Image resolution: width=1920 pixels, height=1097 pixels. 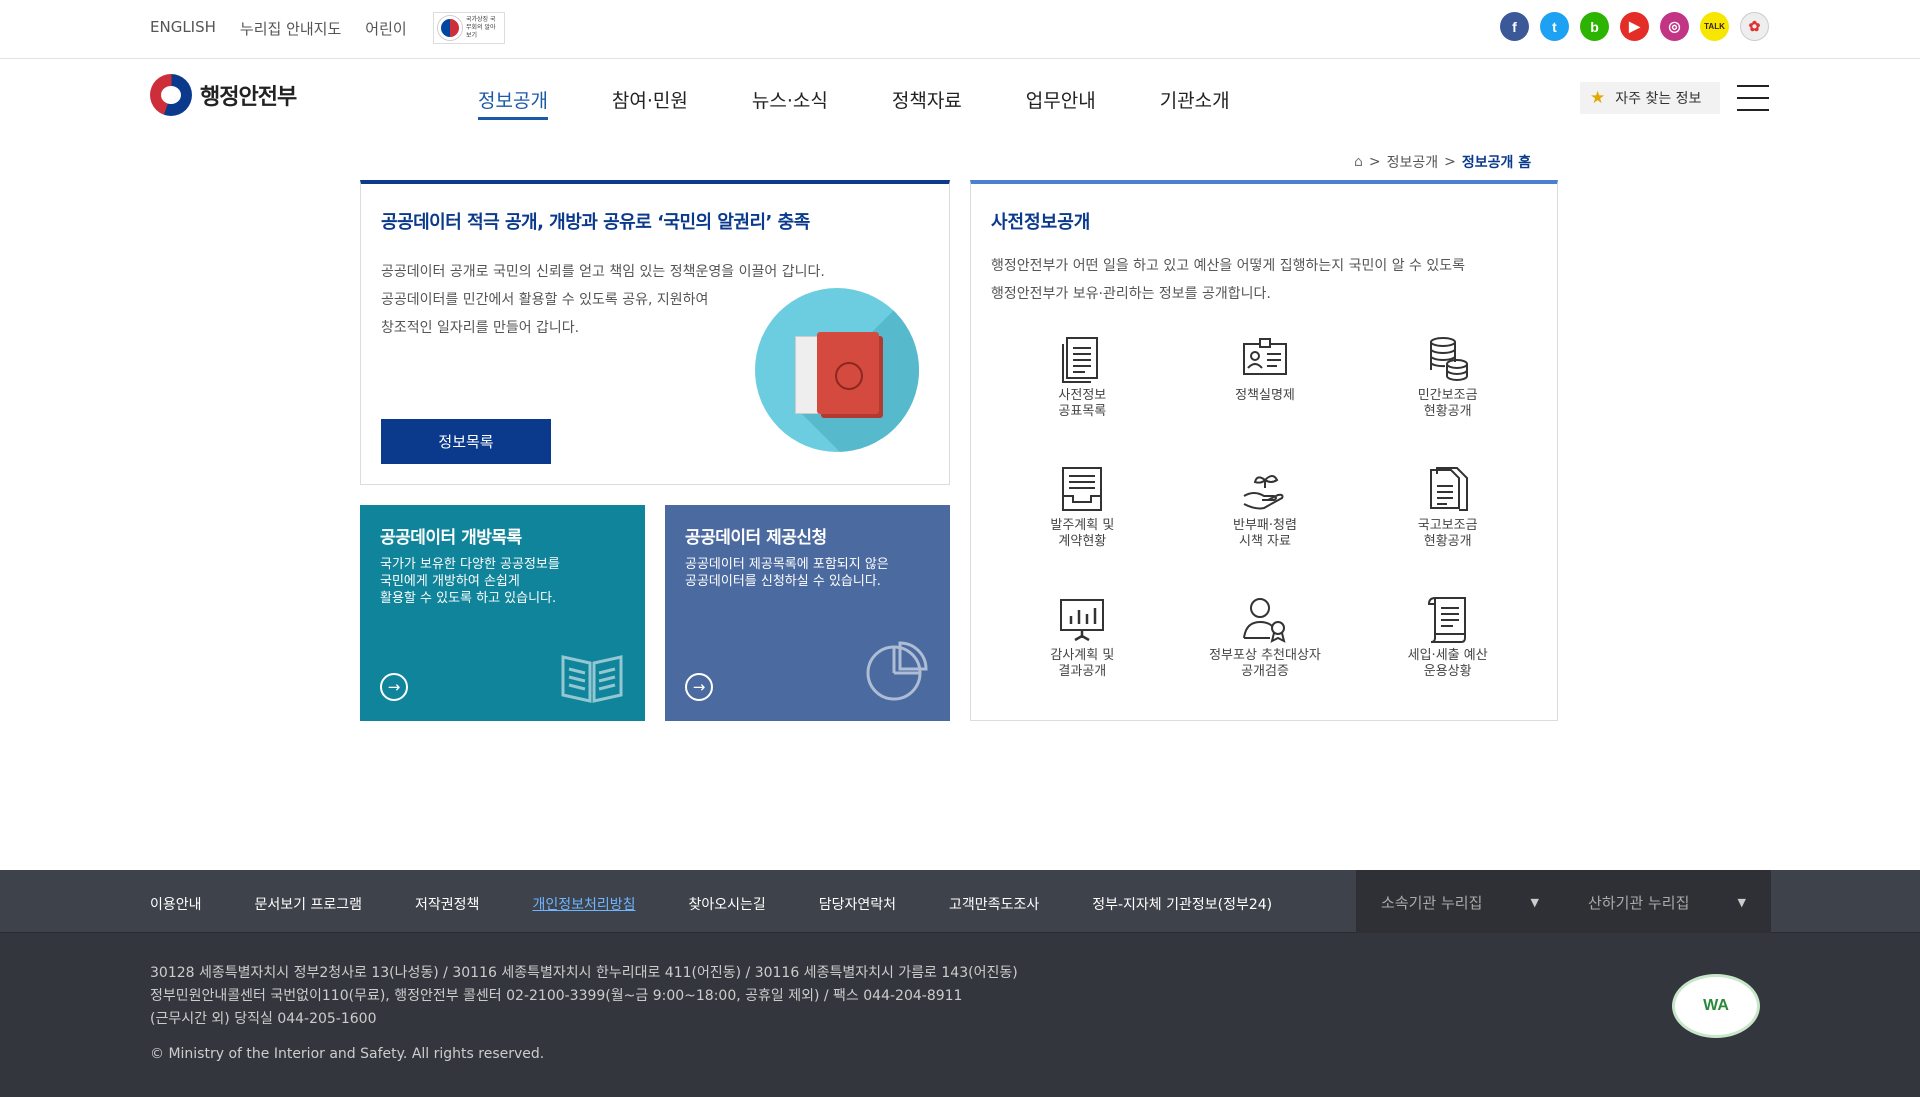 I want to click on footer-link: 담당자연락처, so click(x=857, y=904).